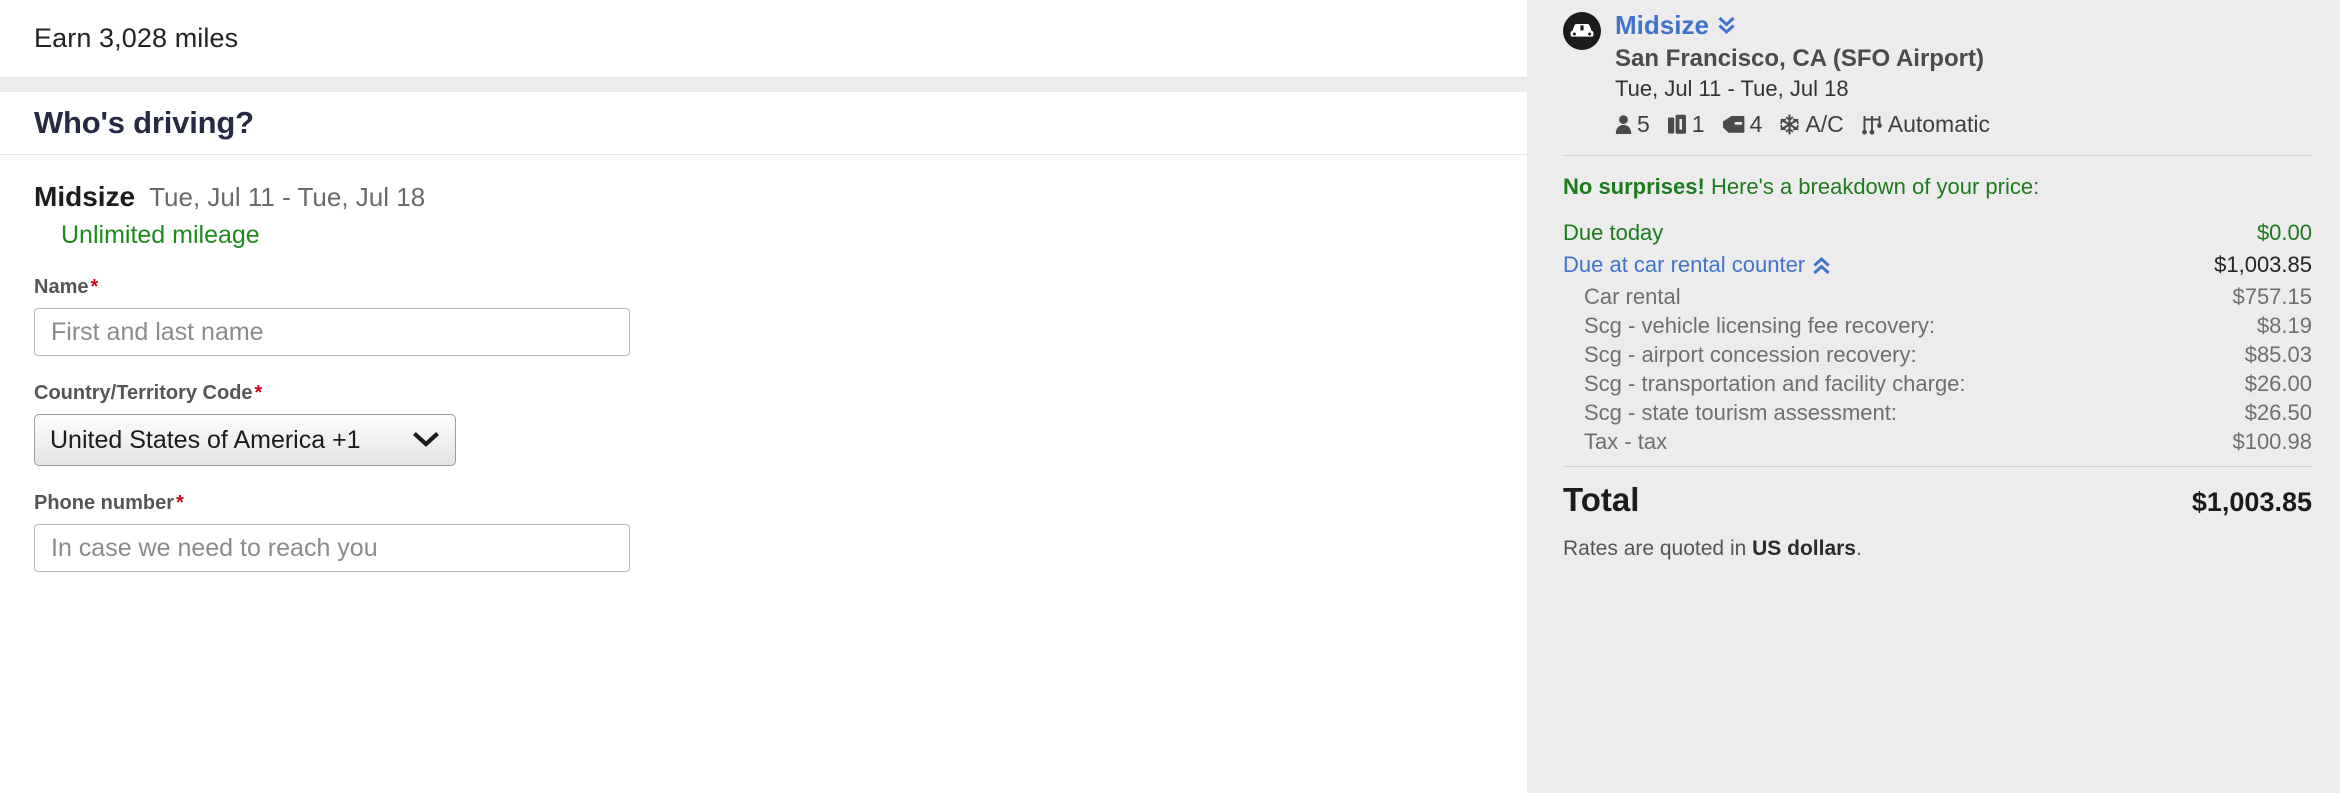 This screenshot has height=793, width=2340. I want to click on transmission-icon, so click(1872, 124).